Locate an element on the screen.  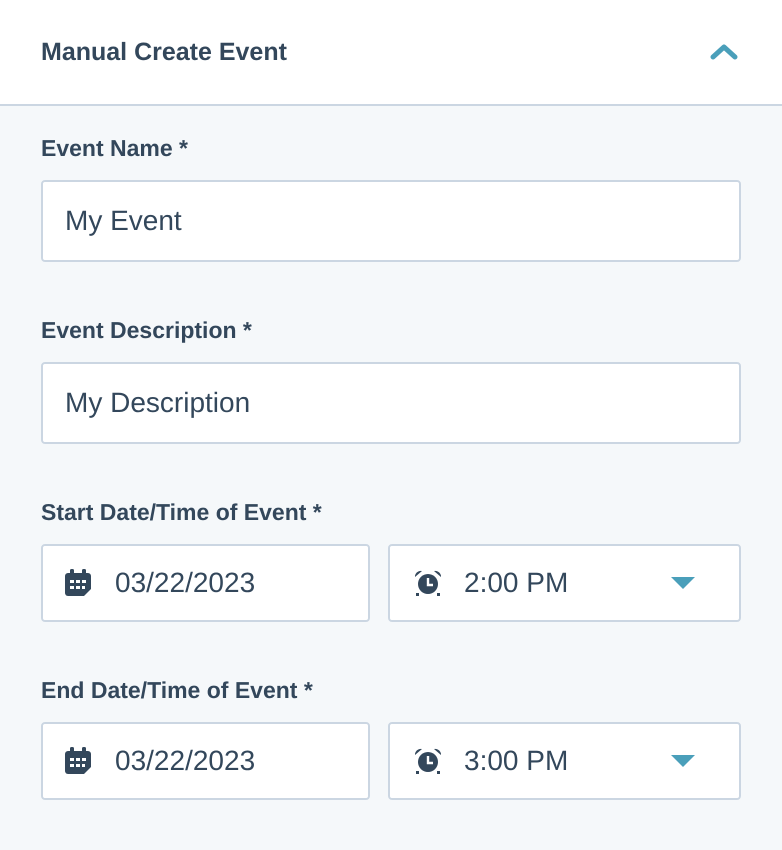
field-label: Event Name * is located at coordinates (114, 148).